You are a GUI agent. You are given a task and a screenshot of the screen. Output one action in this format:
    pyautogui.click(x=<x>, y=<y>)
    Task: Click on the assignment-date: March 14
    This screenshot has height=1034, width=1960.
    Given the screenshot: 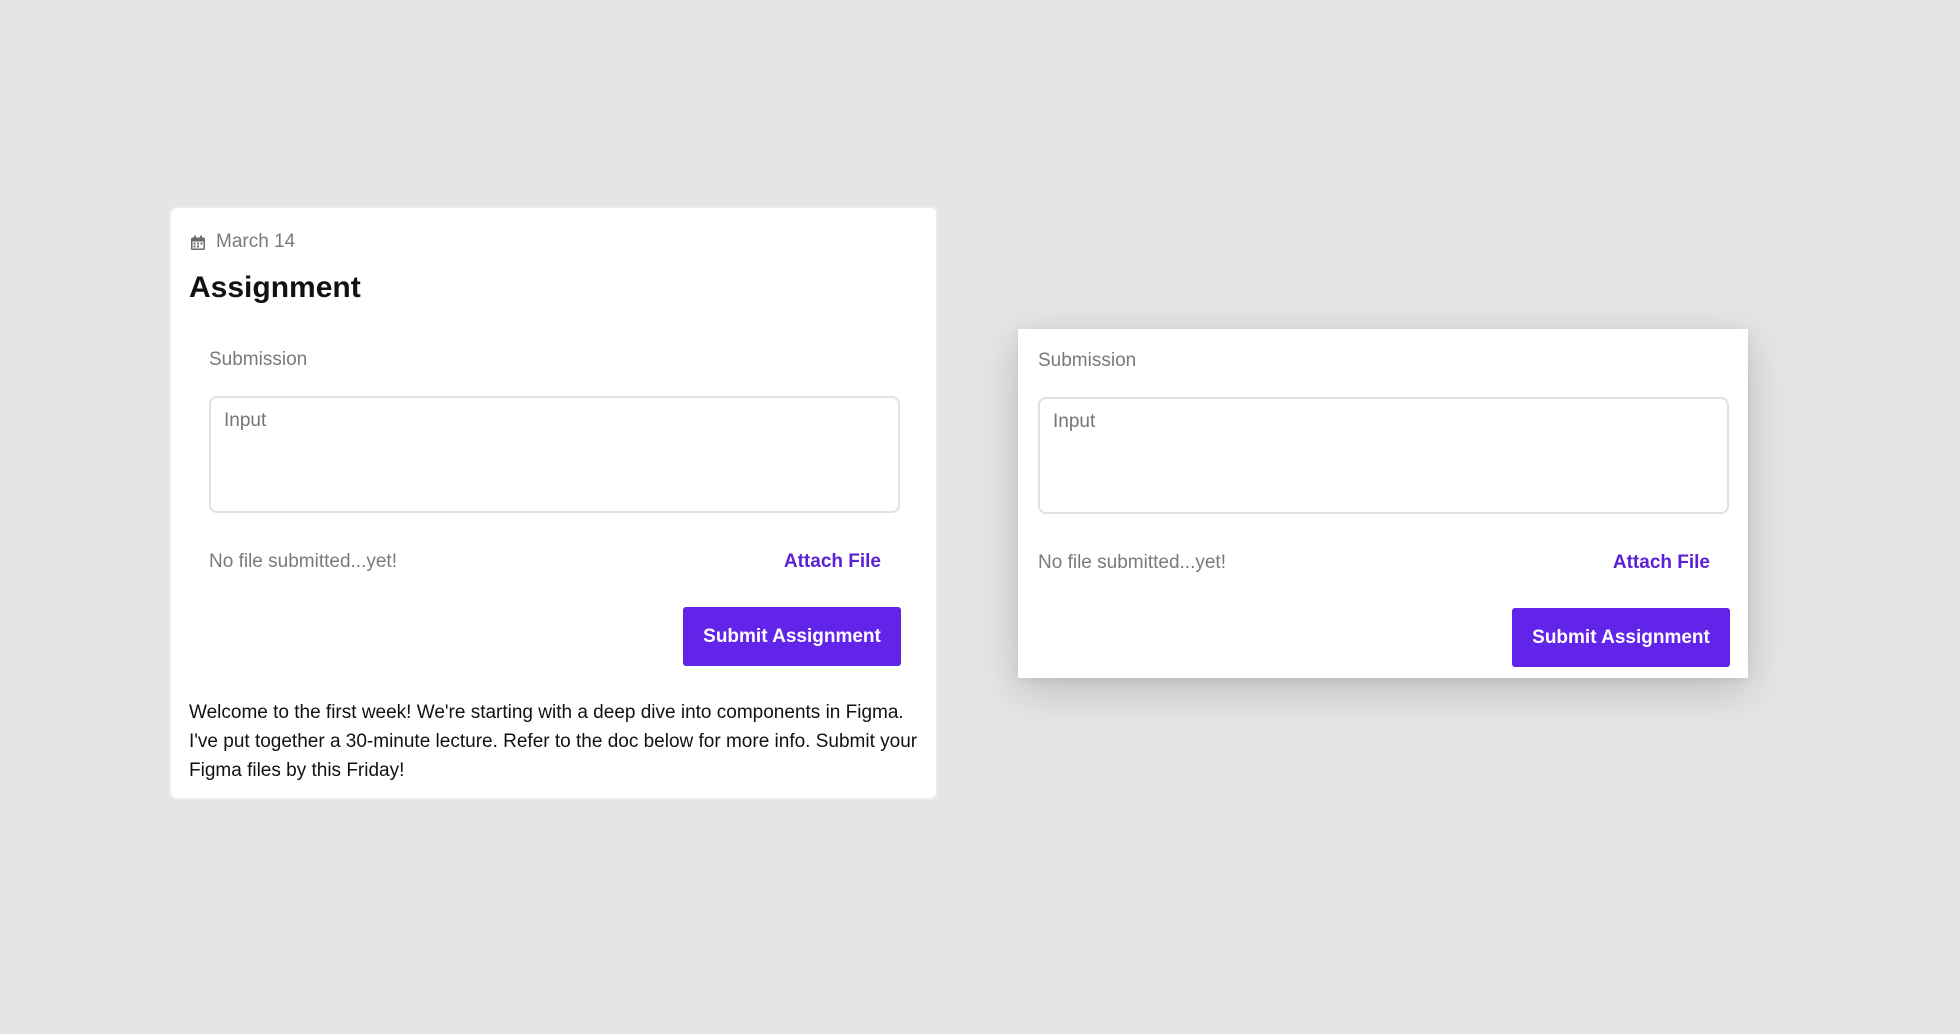 What is the action you would take?
    pyautogui.click(x=256, y=241)
    